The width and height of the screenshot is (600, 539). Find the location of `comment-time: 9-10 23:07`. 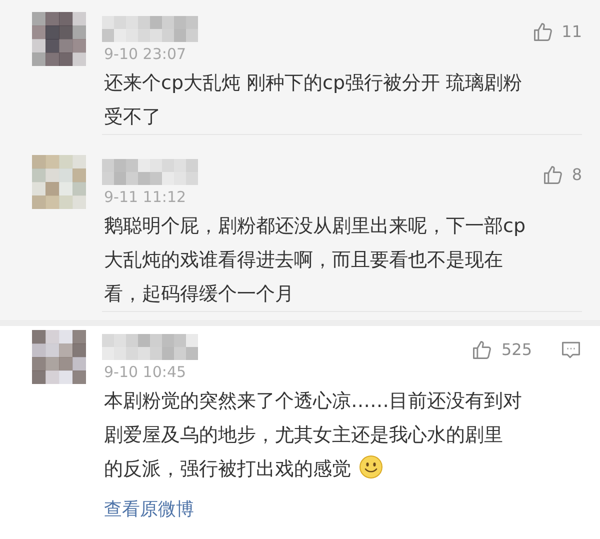

comment-time: 9-10 23:07 is located at coordinates (146, 54).